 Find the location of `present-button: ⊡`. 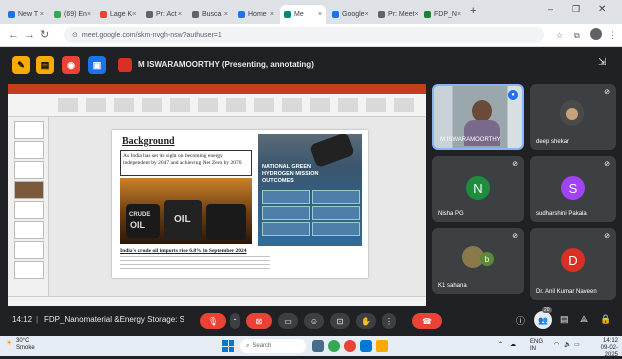

present-button: ⊡ is located at coordinates (340, 321).